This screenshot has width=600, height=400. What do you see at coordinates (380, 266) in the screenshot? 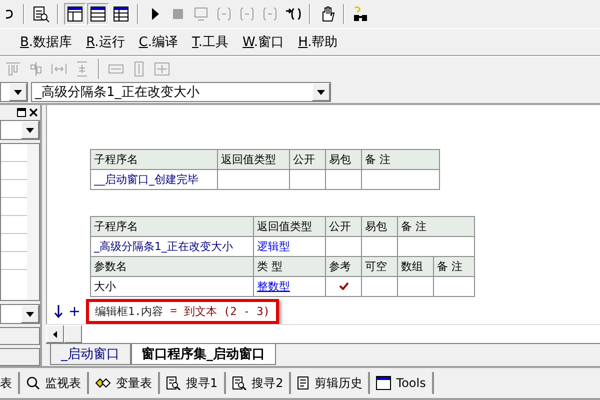
I see `header-cell: 可空` at bounding box center [380, 266].